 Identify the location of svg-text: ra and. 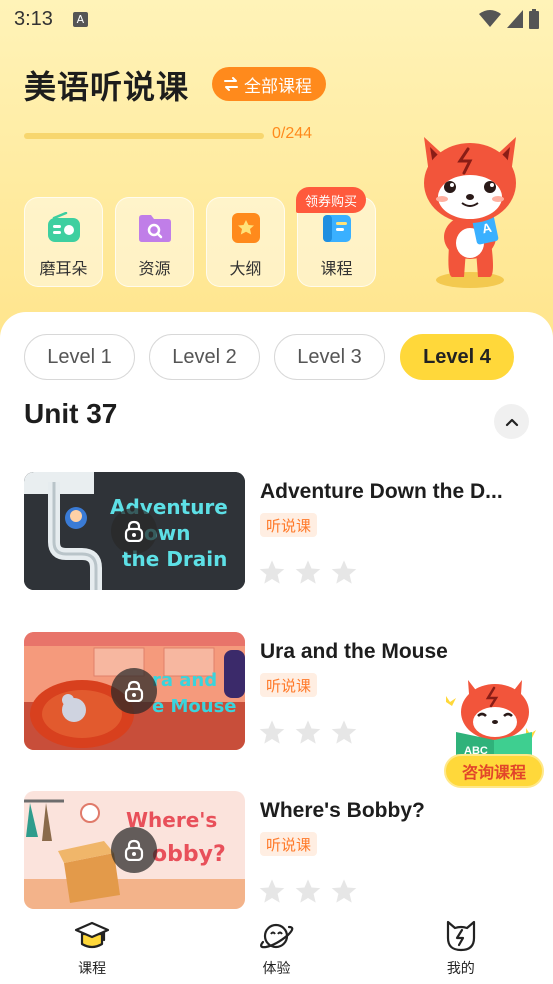
(184, 680).